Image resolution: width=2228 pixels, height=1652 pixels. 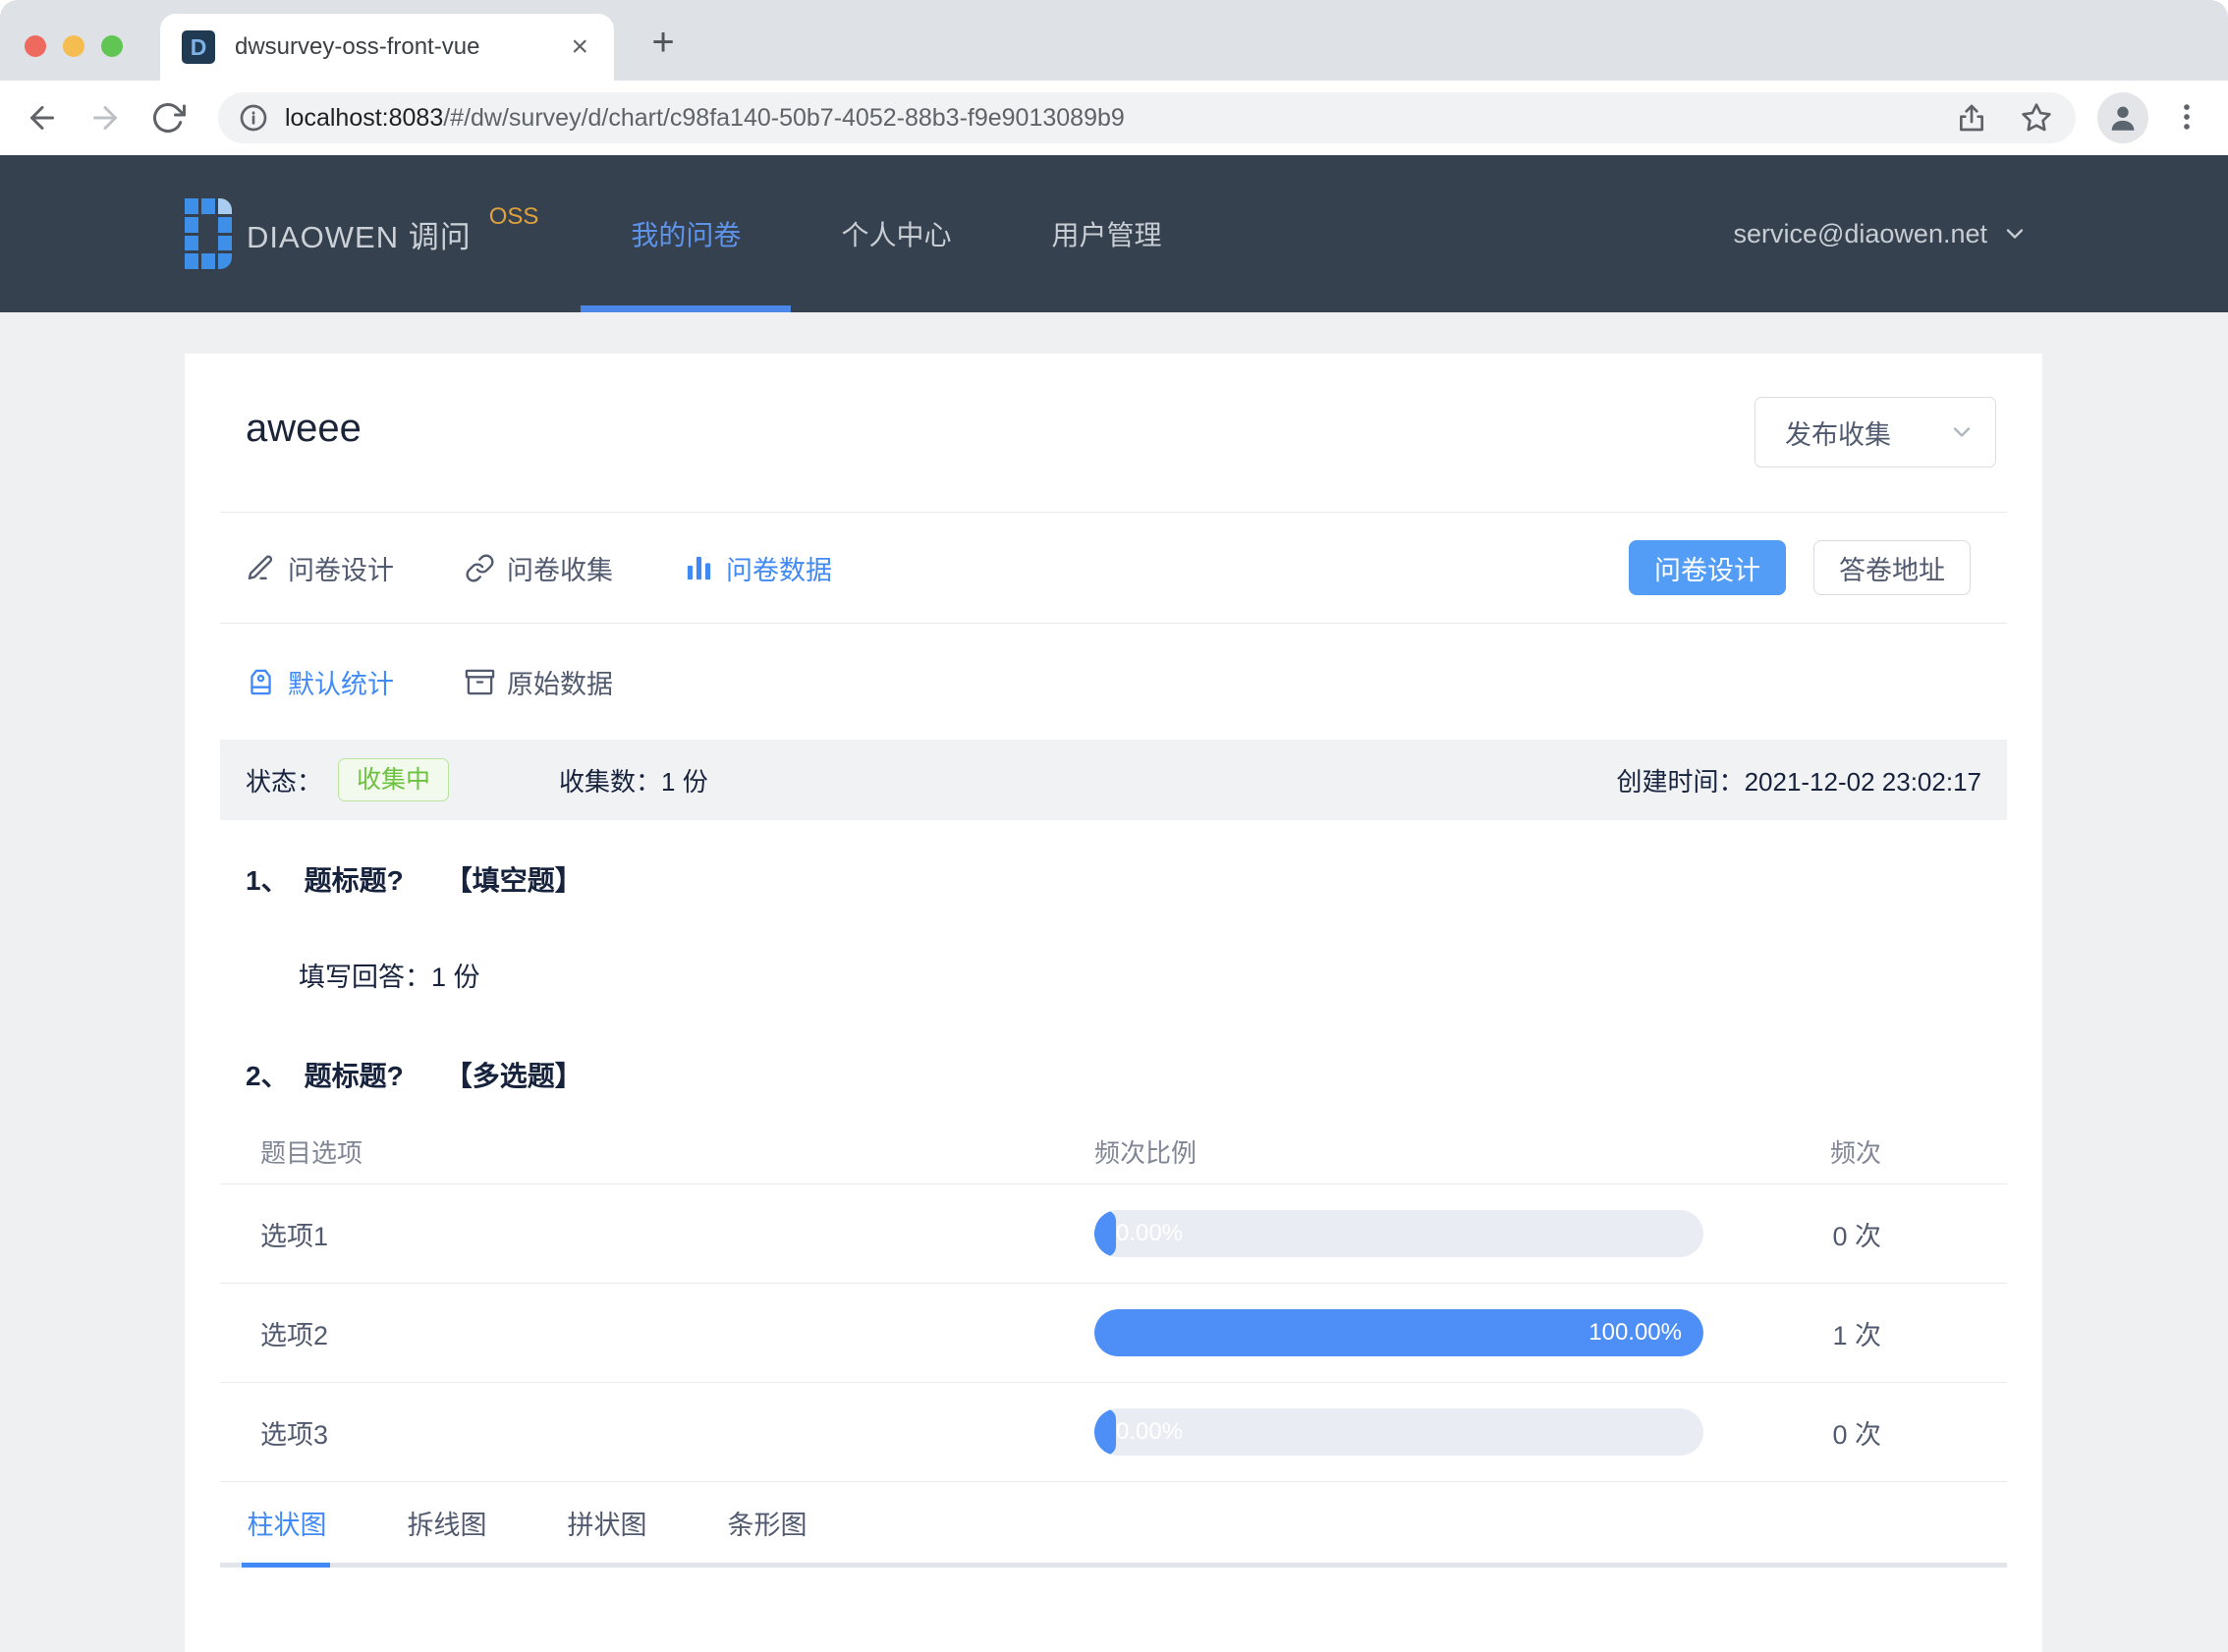 I want to click on tab-label: 问卷设计, so click(x=341, y=570).